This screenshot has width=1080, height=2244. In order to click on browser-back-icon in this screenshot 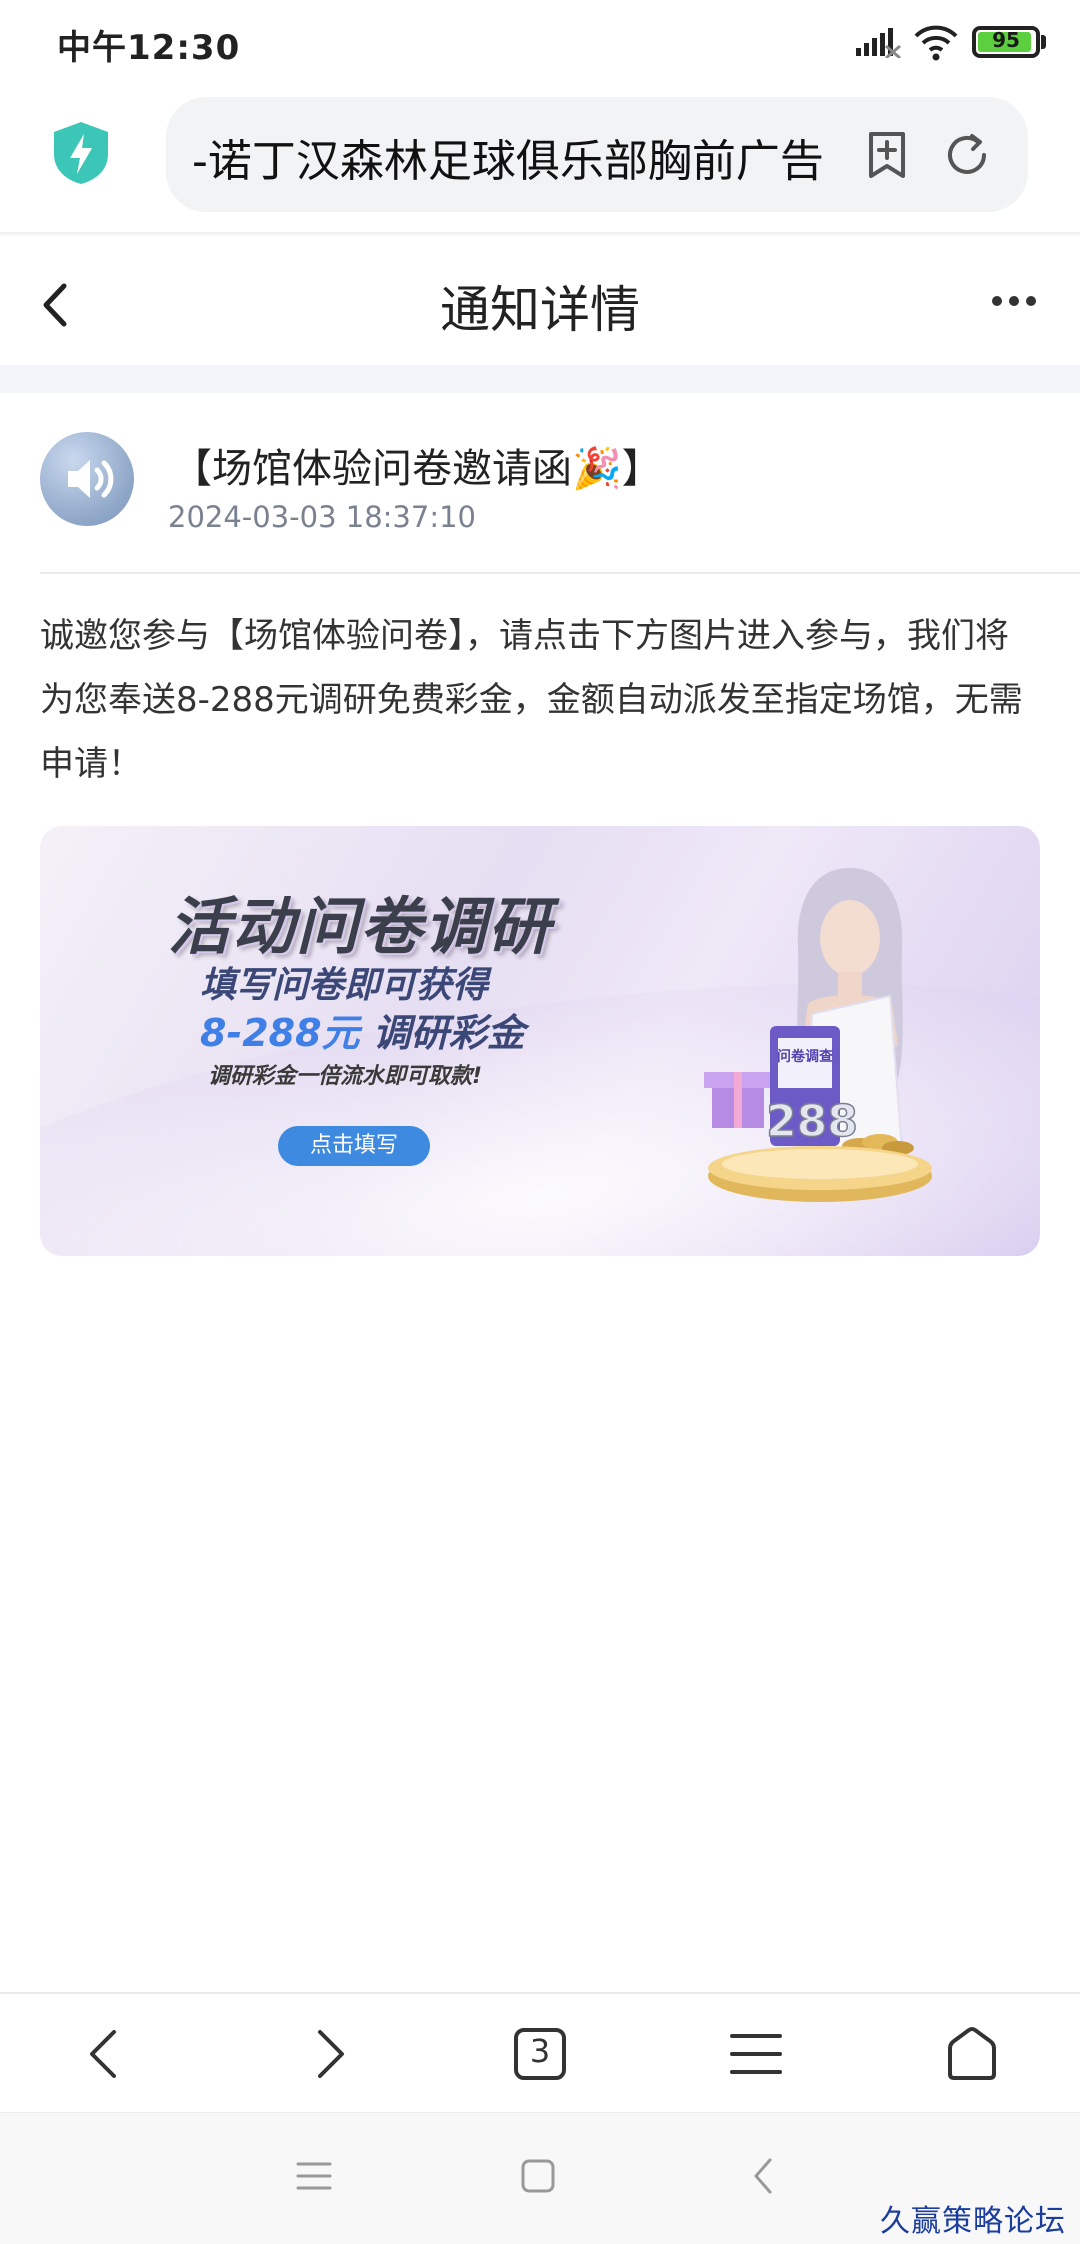, I will do `click(106, 2054)`.